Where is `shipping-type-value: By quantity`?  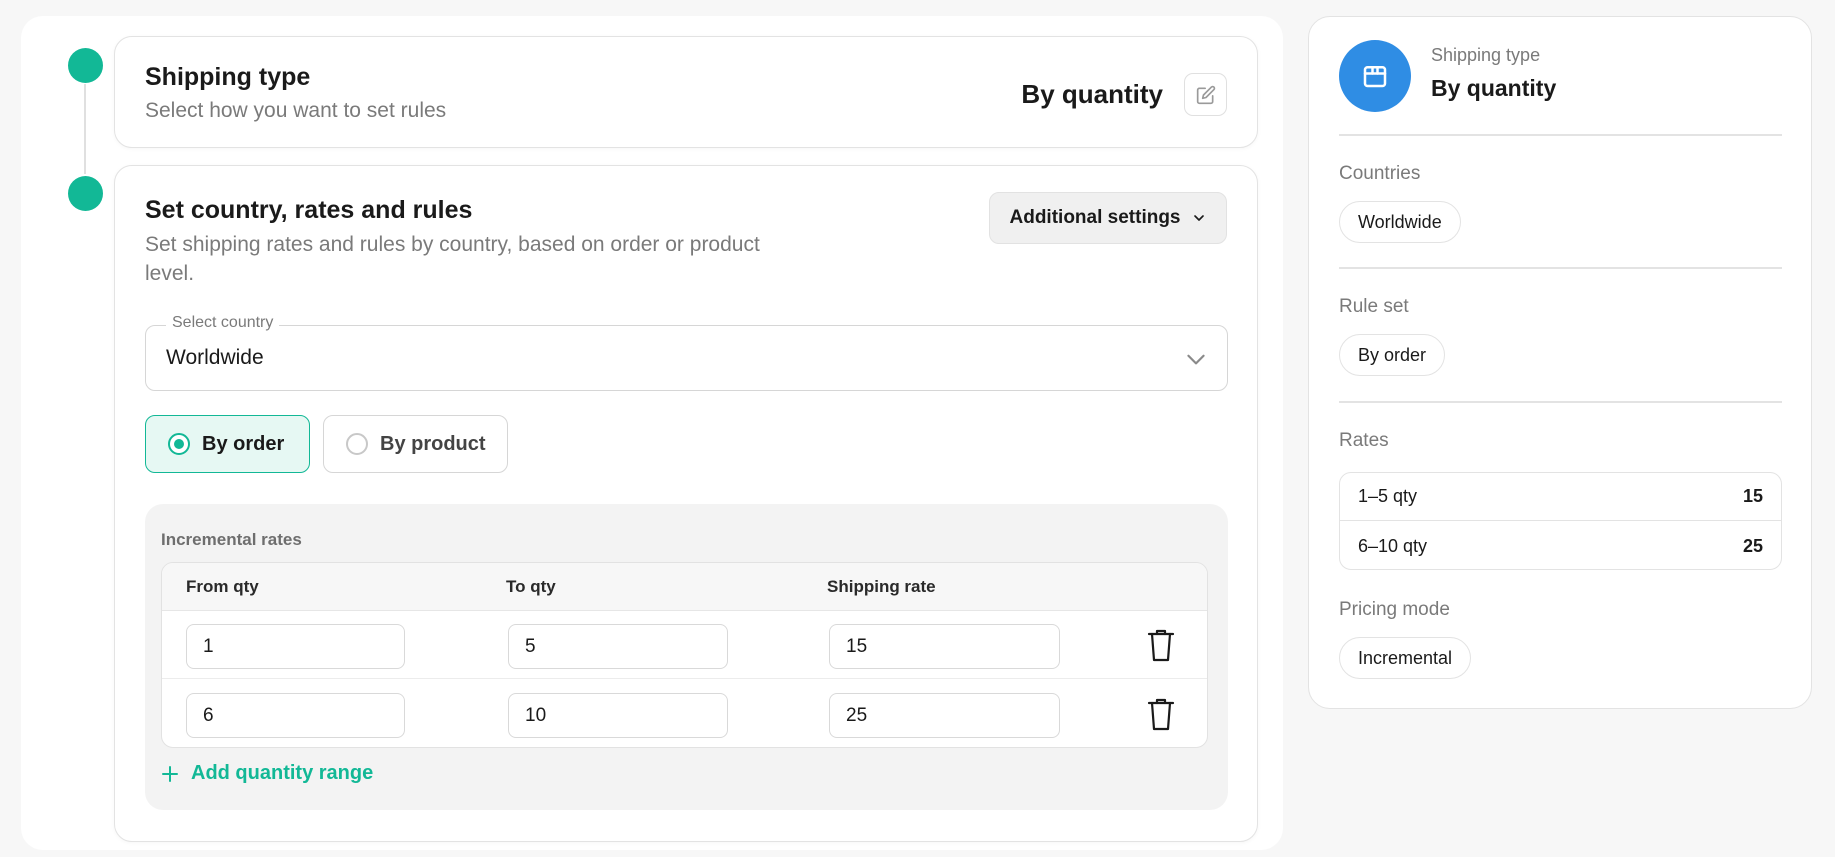
shipping-type-value: By quantity is located at coordinates (1092, 94).